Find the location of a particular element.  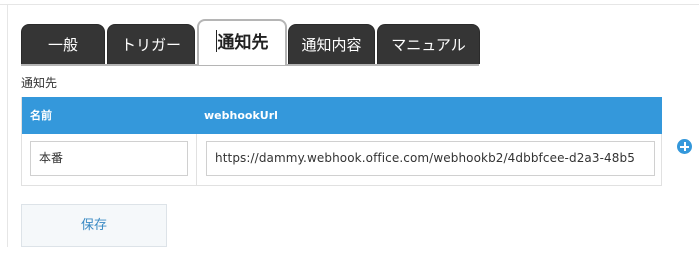

table-header: 名前 webhookUrl is located at coordinates (342, 115).